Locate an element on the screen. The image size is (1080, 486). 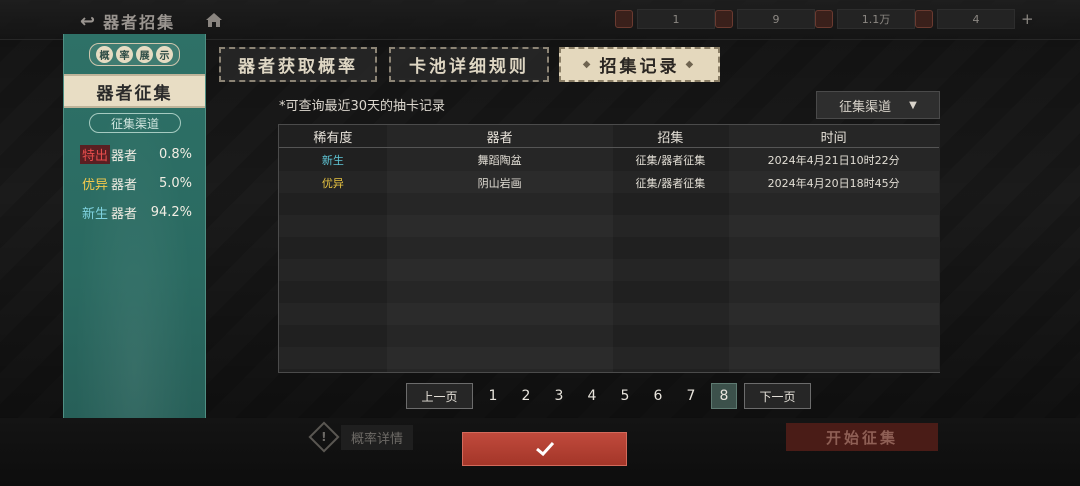
red-token-icon is located at coordinates (624, 19).